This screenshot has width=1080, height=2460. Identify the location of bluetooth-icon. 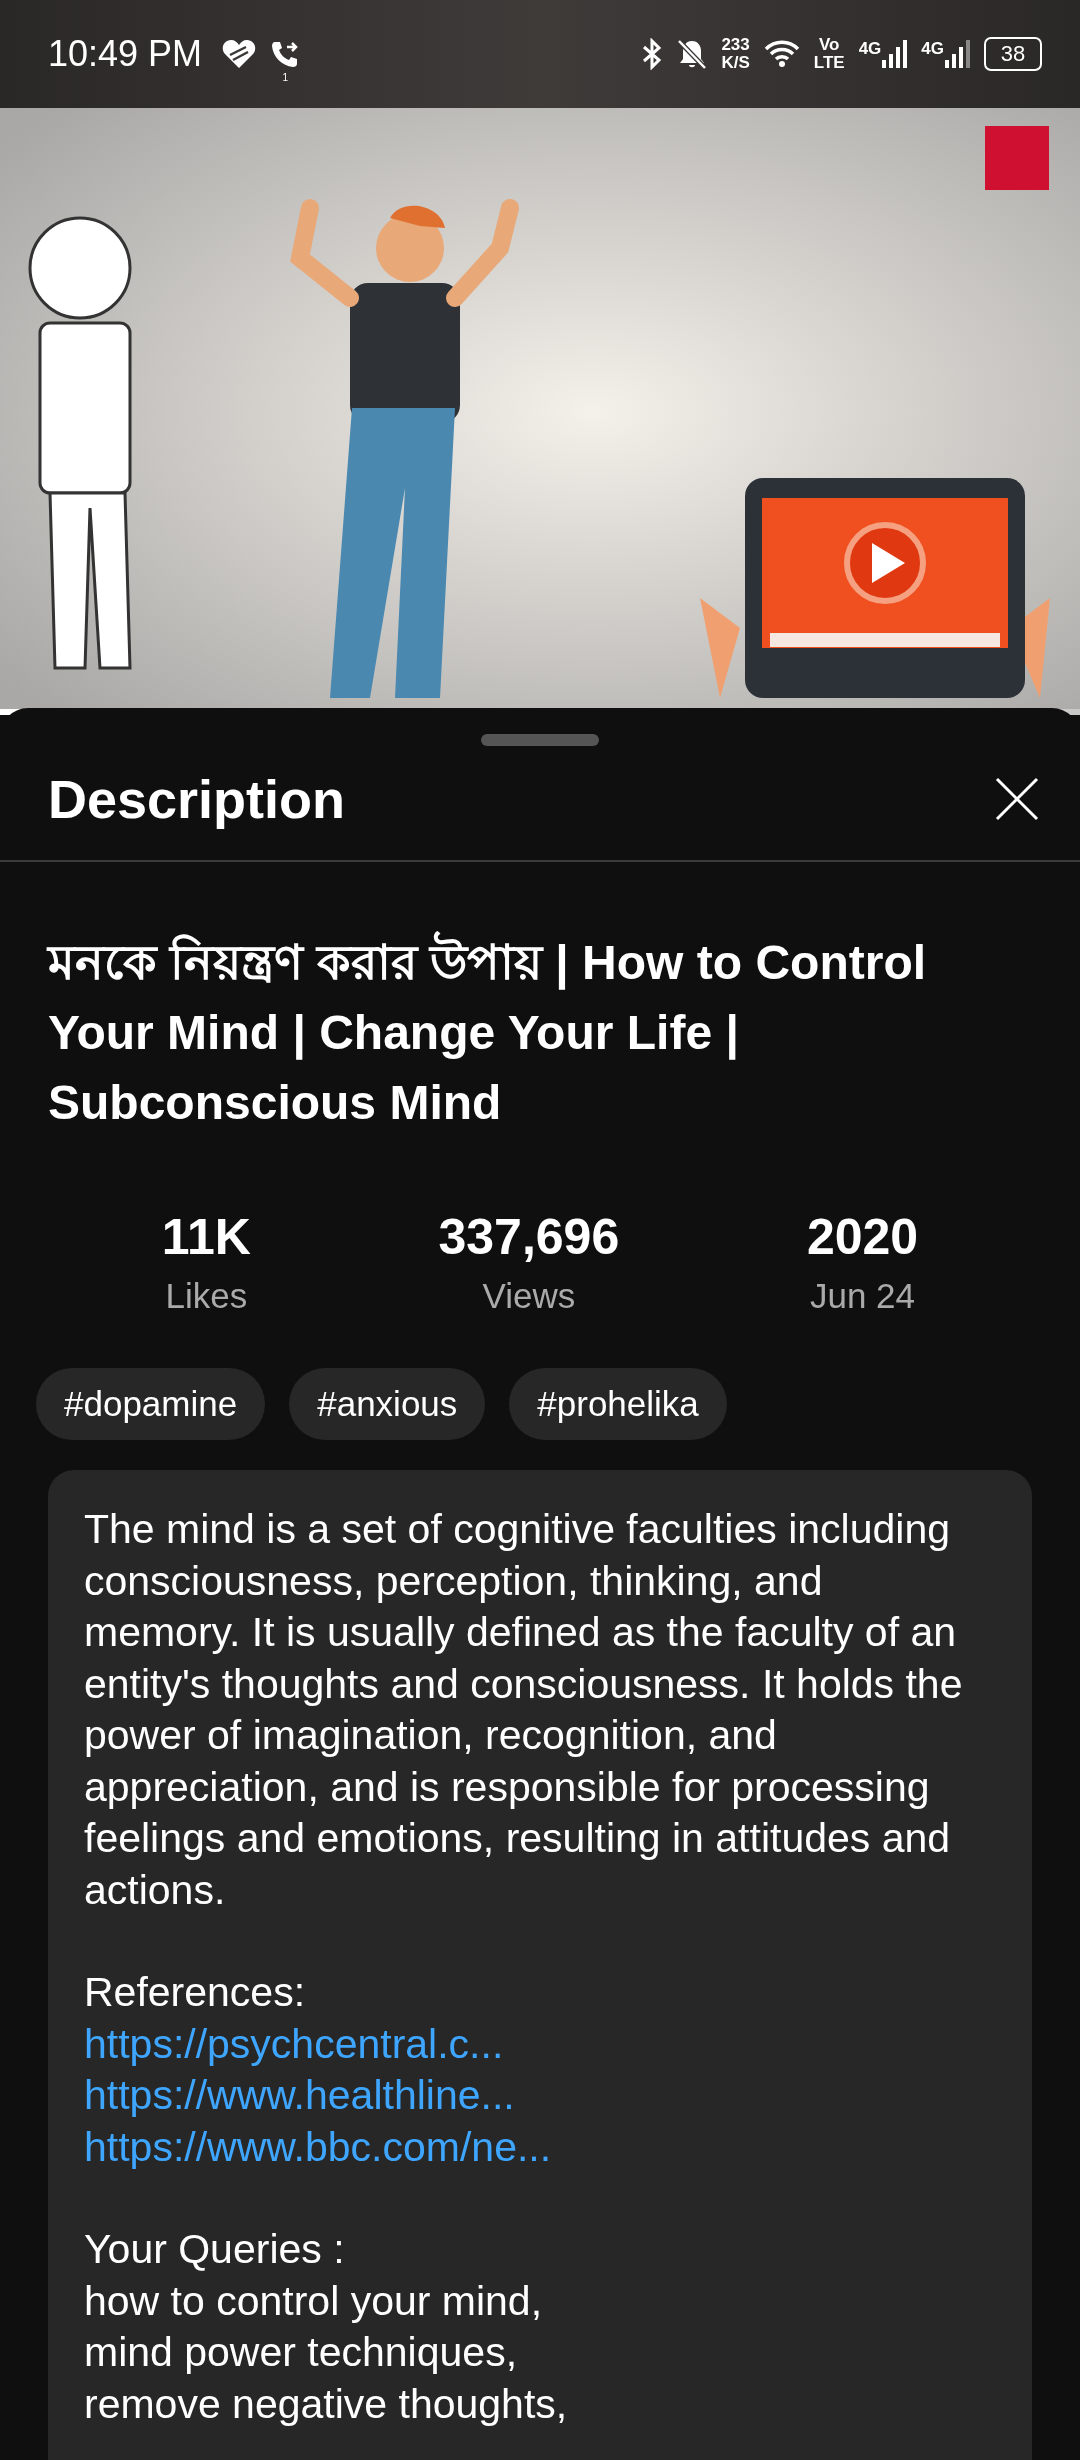
(652, 54).